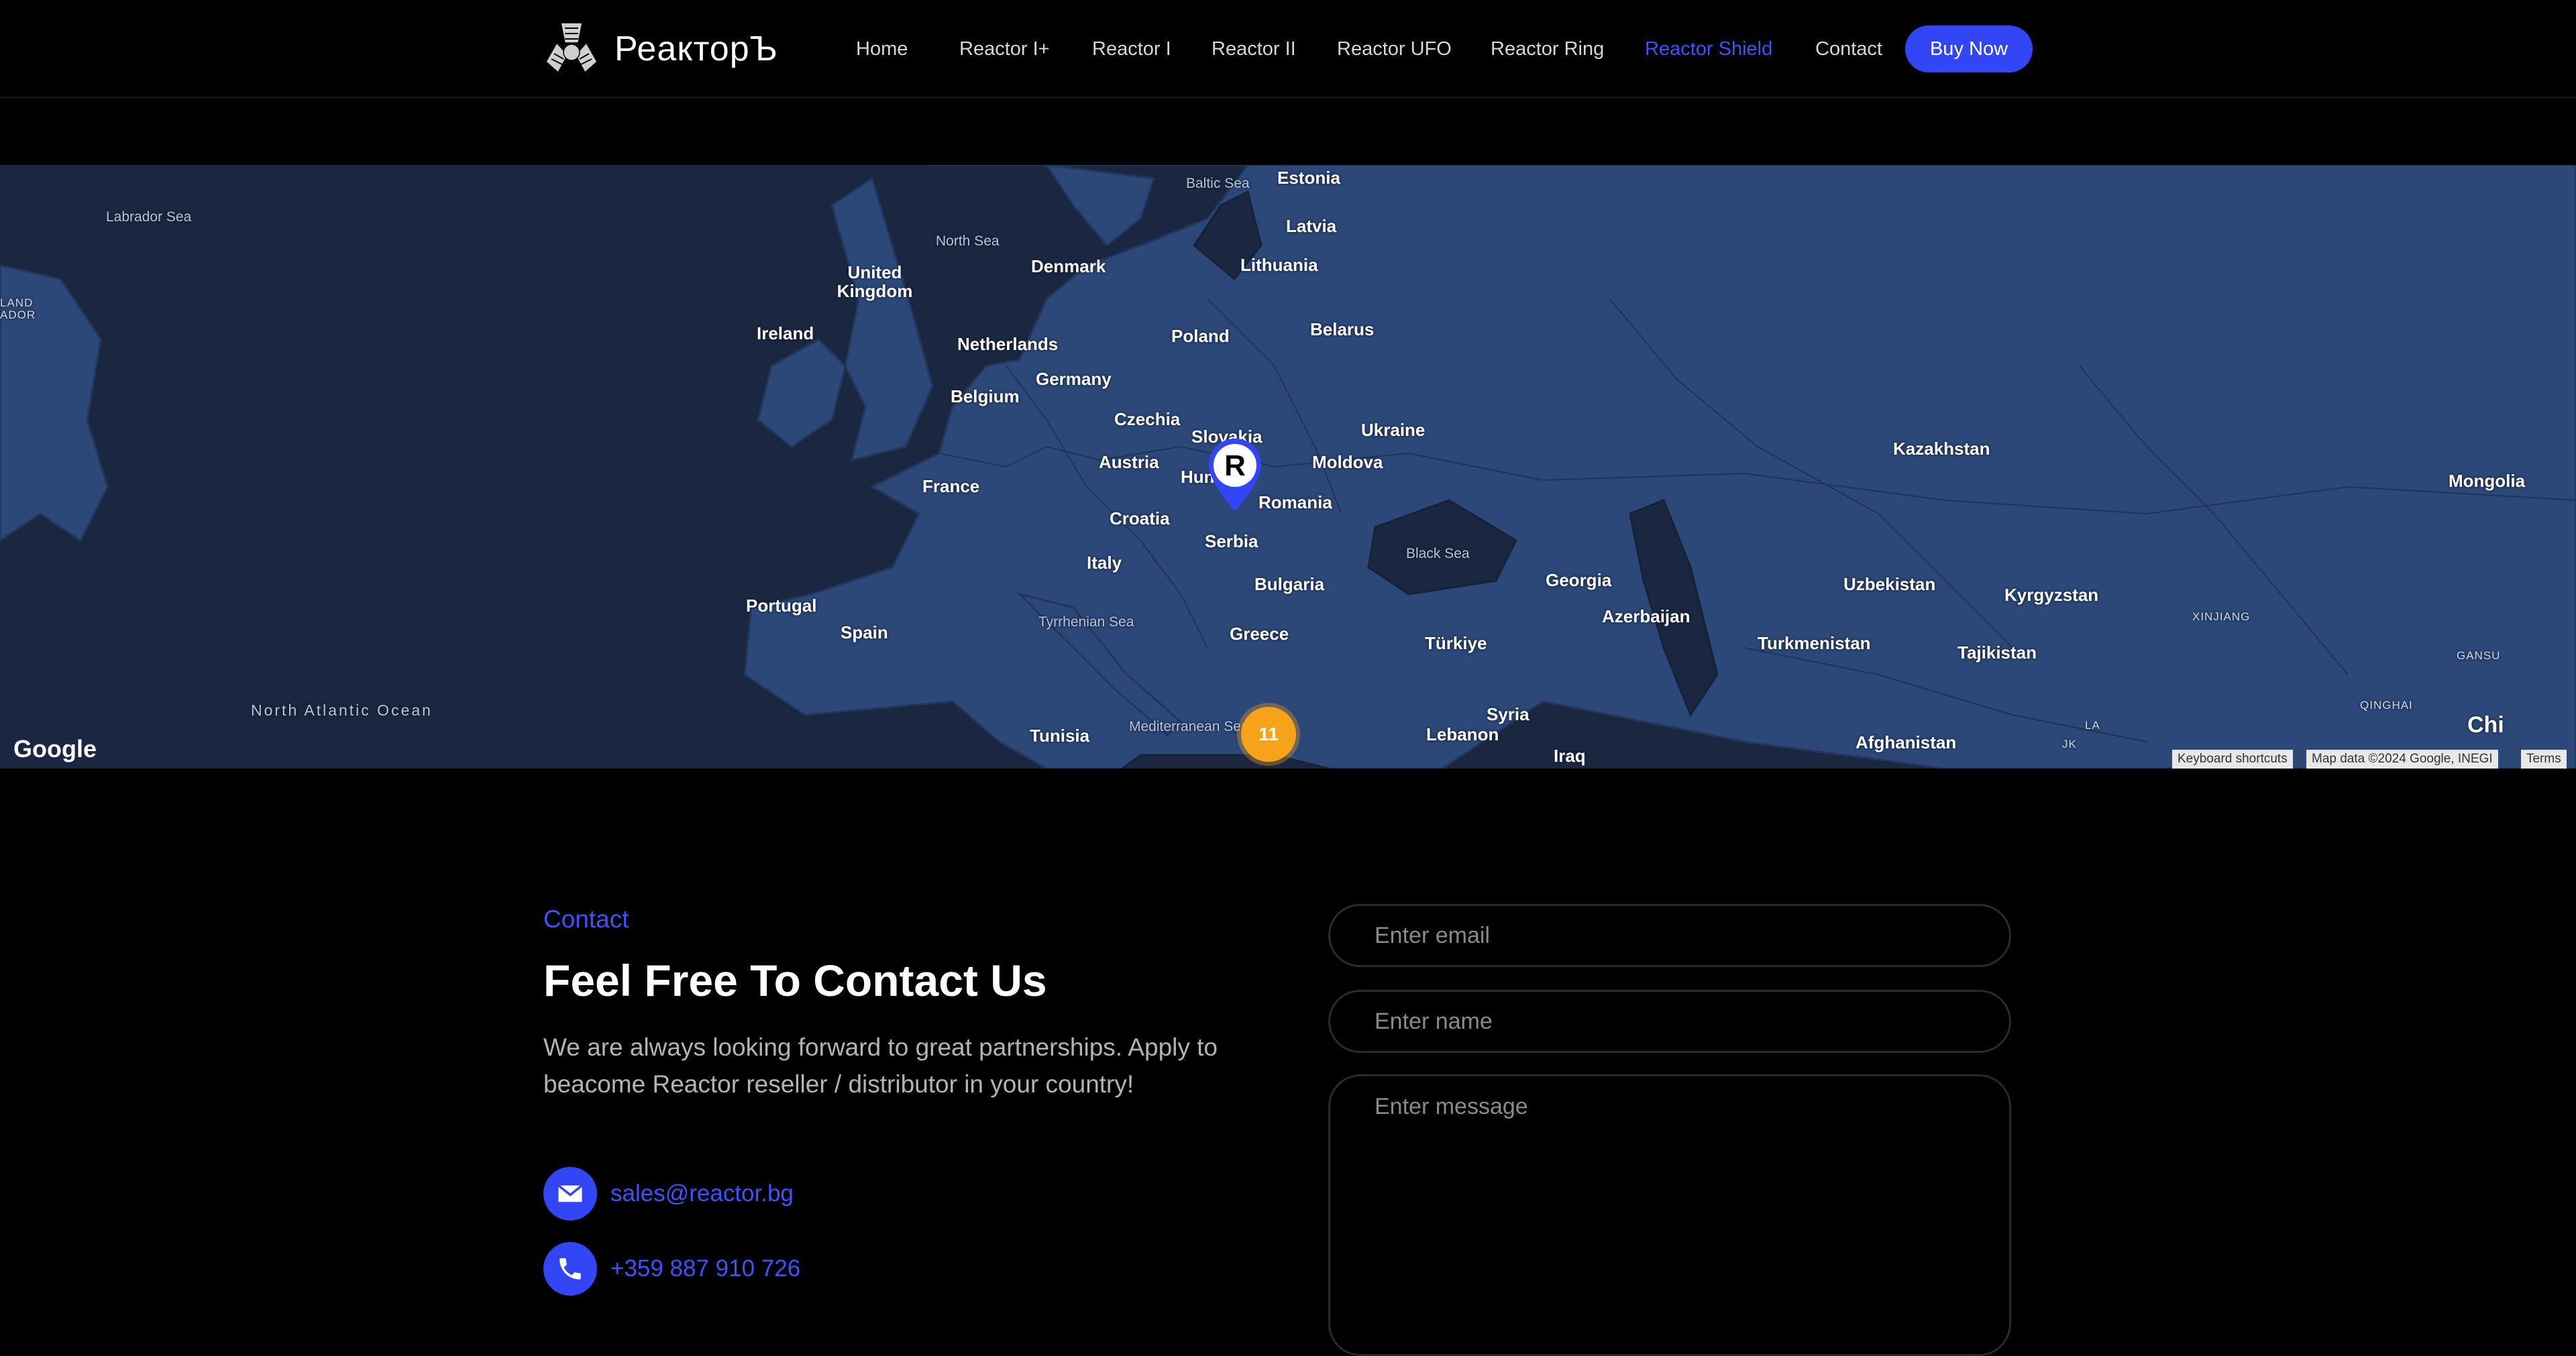  What do you see at coordinates (18, 314) in the screenshot?
I see `map-region-label: ADOR` at bounding box center [18, 314].